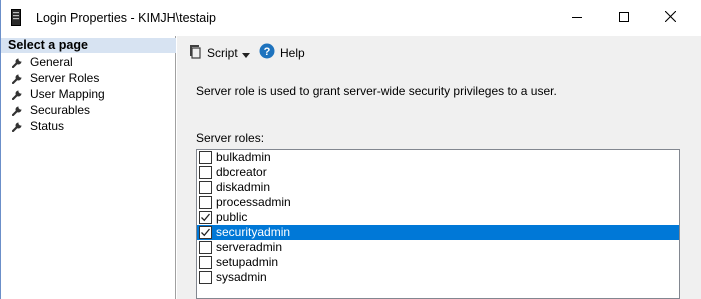  I want to click on role-item: setupadmin, so click(438, 262).